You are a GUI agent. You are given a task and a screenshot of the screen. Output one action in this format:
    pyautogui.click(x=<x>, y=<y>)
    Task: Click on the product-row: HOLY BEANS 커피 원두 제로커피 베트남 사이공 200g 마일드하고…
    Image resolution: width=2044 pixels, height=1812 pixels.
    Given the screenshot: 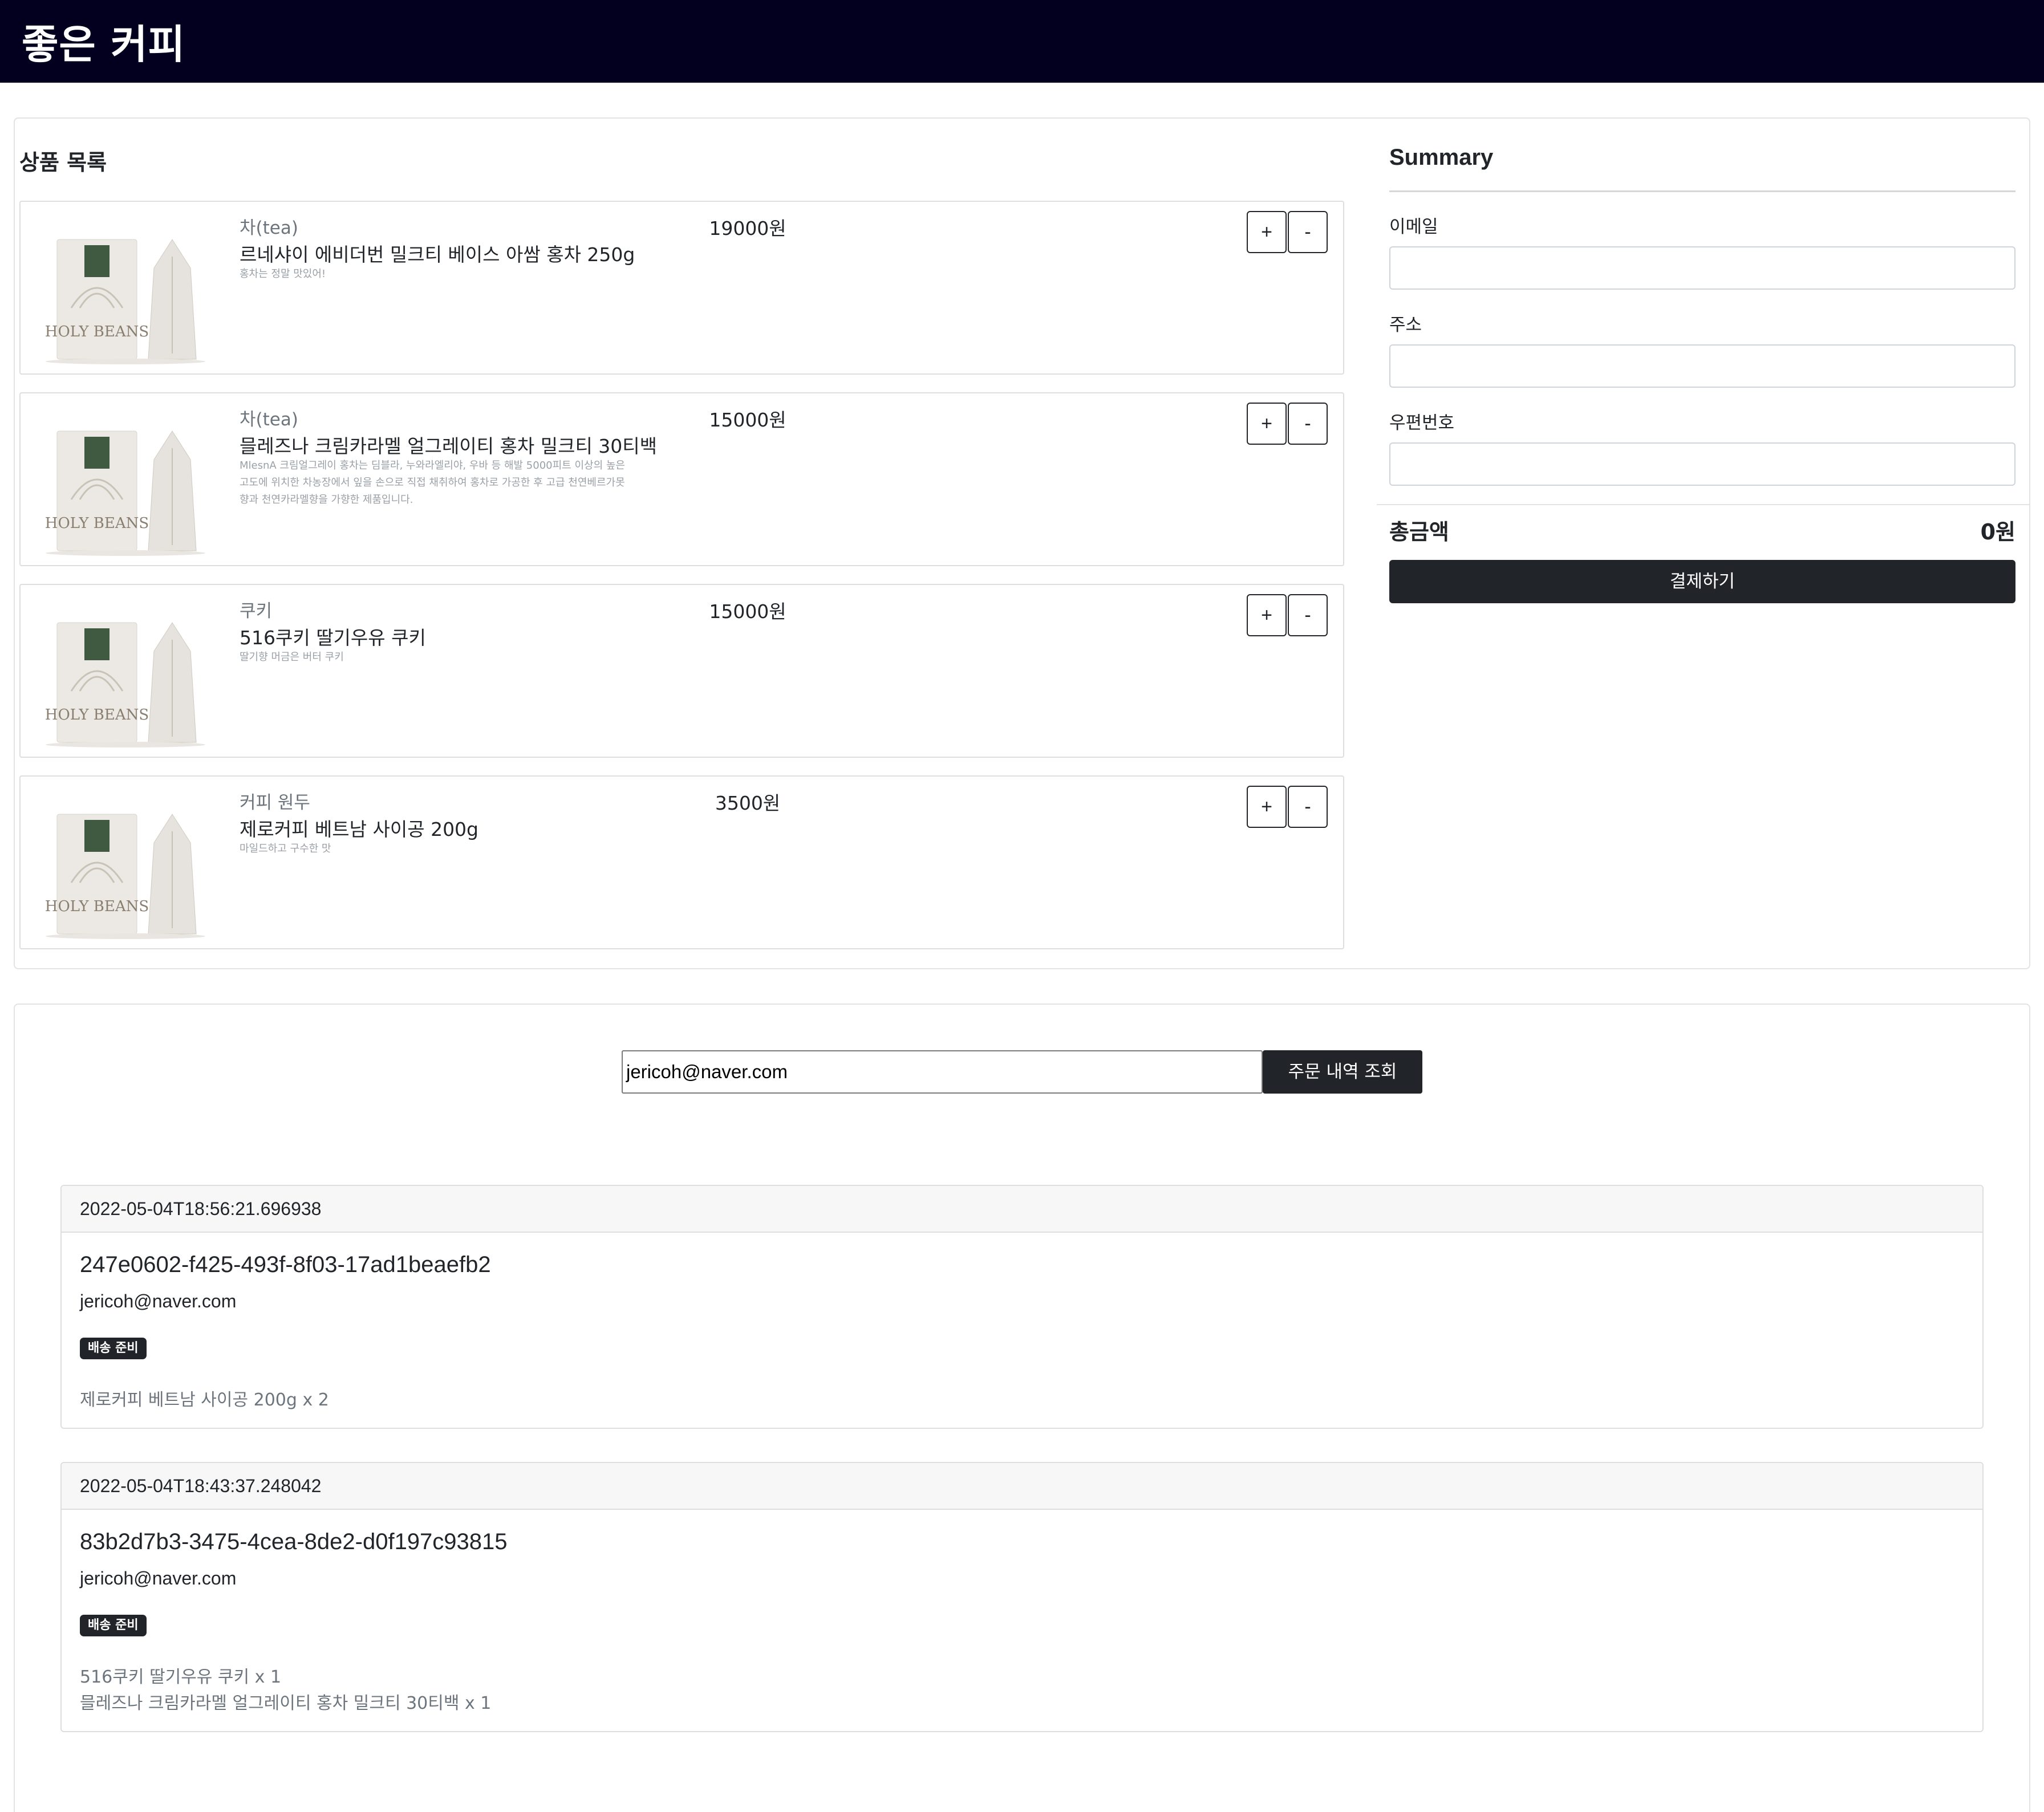 What is the action you would take?
    pyautogui.click(x=681, y=862)
    